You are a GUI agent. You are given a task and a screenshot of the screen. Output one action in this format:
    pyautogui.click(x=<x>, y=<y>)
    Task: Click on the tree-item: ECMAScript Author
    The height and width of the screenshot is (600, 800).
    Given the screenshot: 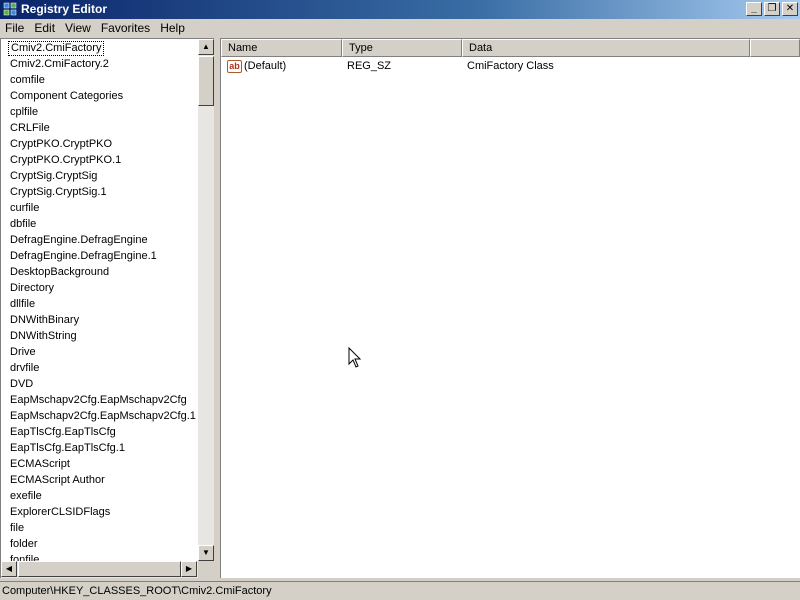 What is the action you would take?
    pyautogui.click(x=57, y=480)
    